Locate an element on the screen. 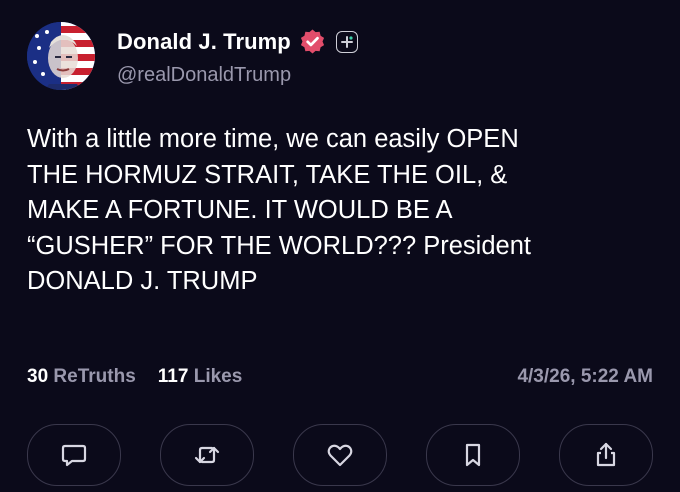 The height and width of the screenshot is (492, 680). follow-button is located at coordinates (346, 41).